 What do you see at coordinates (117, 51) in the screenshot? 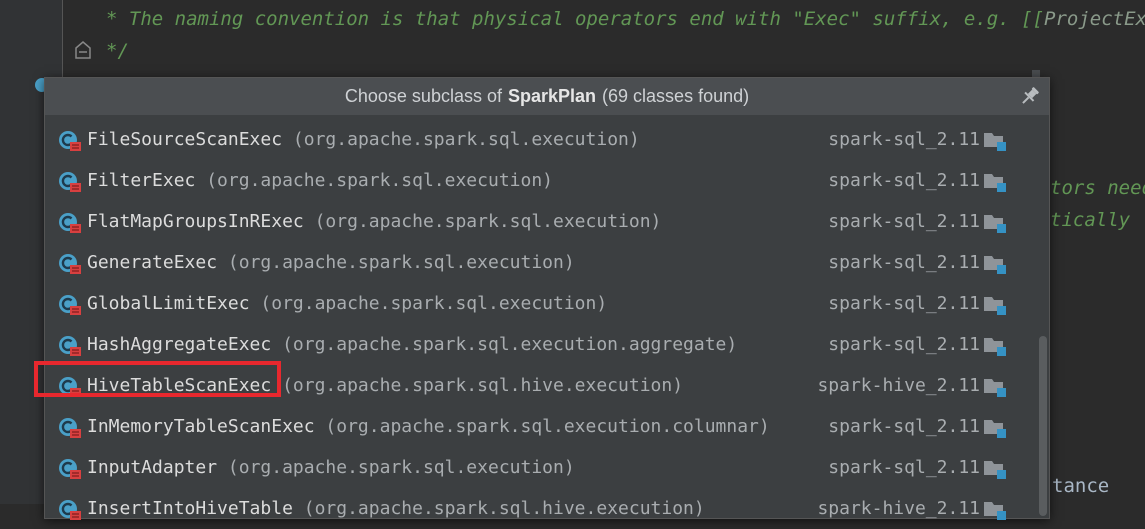
I see `comment-line-2: */` at bounding box center [117, 51].